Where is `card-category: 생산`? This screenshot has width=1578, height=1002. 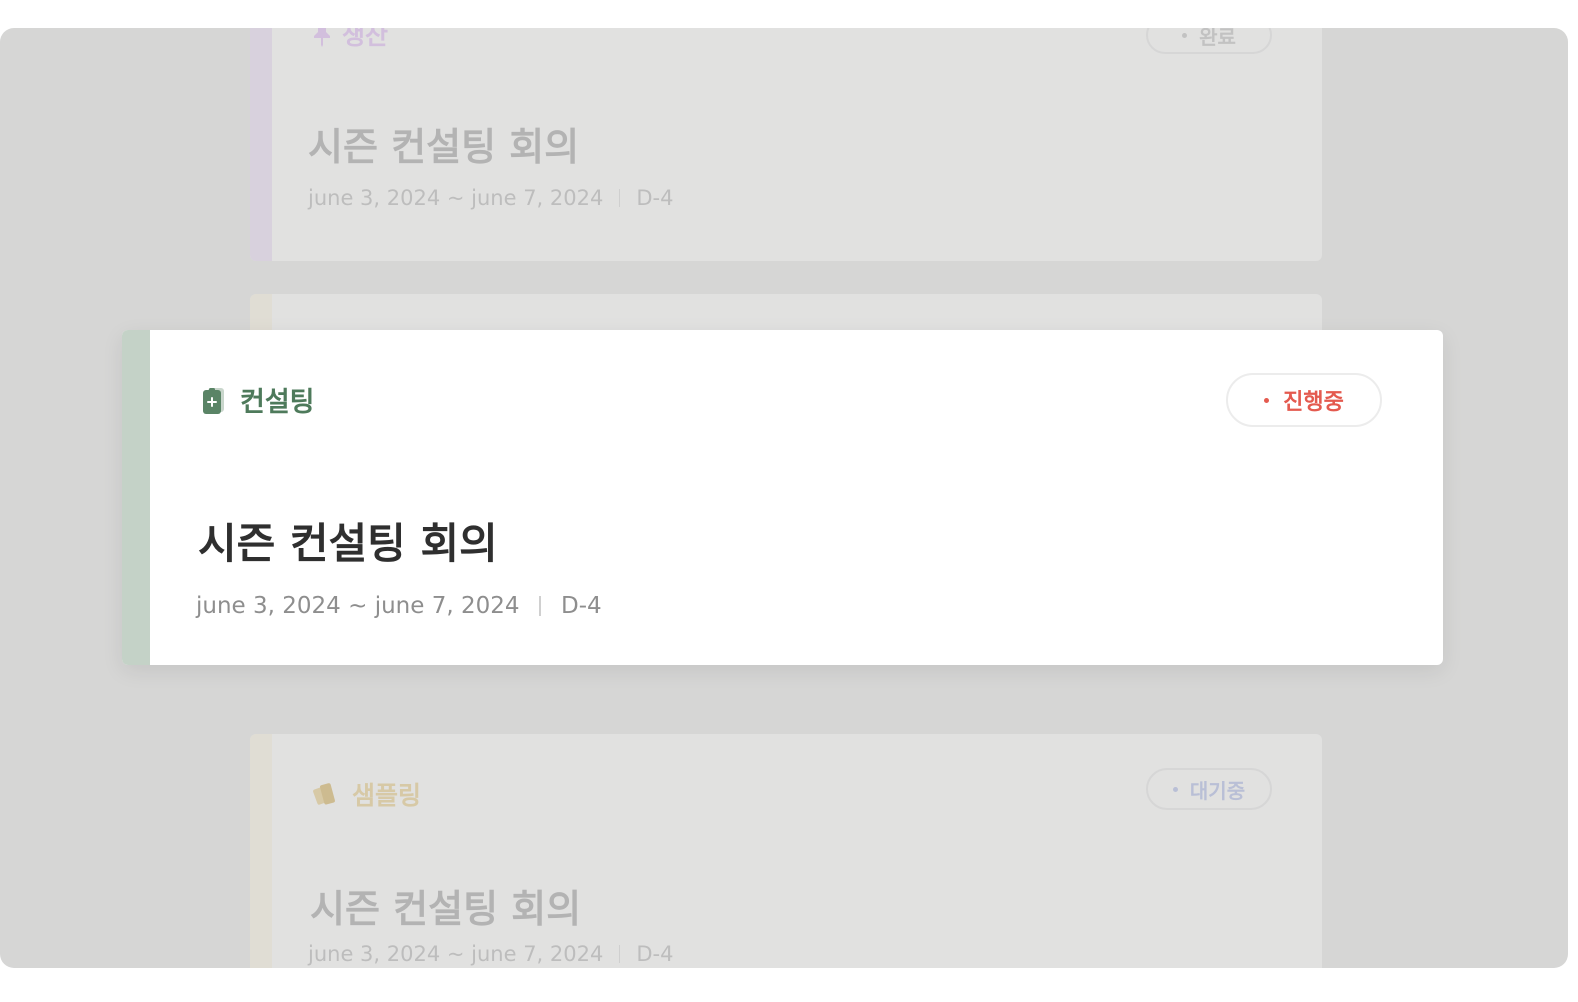 card-category: 생산 is located at coordinates (350, 40).